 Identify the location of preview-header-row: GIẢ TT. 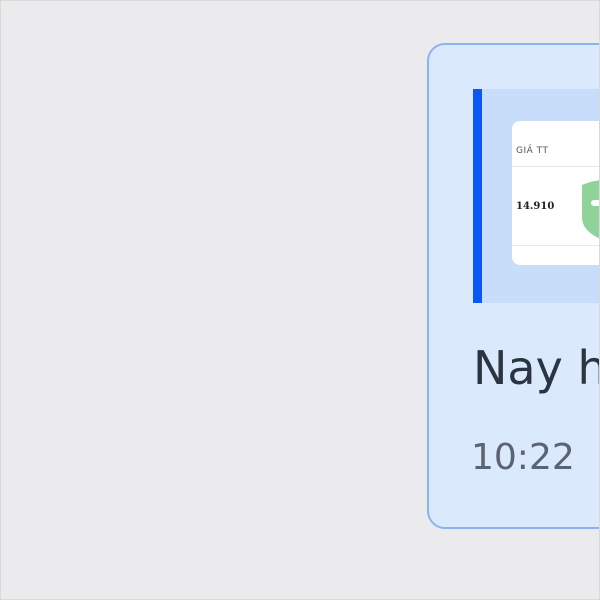
(555, 153).